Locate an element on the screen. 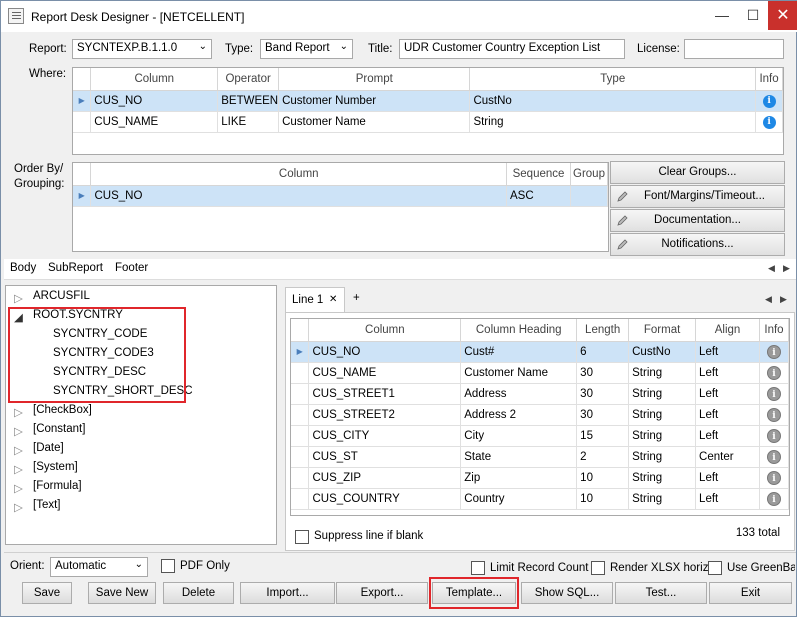 This screenshot has height=617, width=797. table-row: CUS_CITY City 15 String Left i is located at coordinates (540, 436).